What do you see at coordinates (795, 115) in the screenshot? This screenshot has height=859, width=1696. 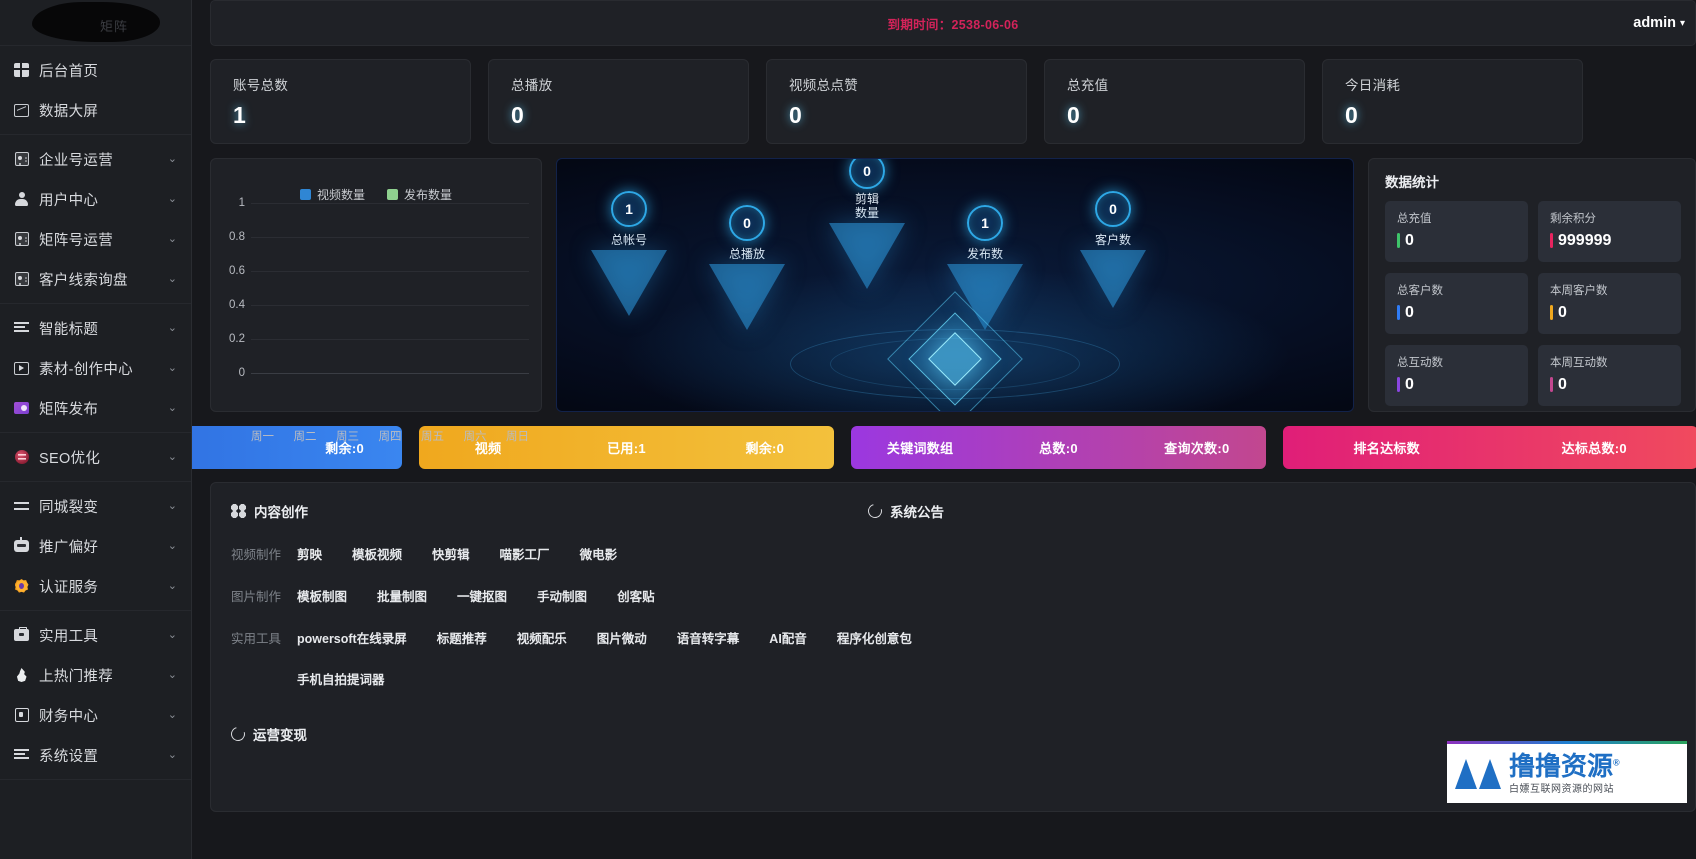 I see `stat-card-value: 0` at bounding box center [795, 115].